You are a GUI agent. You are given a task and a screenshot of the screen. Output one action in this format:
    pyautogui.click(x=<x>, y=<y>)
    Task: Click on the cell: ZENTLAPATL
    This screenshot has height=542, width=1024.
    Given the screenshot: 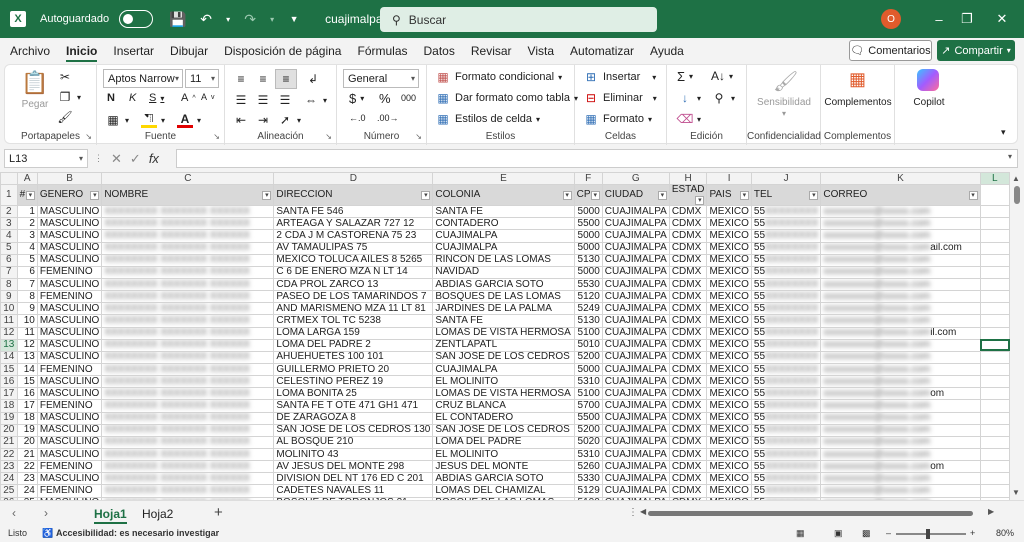 What is the action you would take?
    pyautogui.click(x=503, y=345)
    